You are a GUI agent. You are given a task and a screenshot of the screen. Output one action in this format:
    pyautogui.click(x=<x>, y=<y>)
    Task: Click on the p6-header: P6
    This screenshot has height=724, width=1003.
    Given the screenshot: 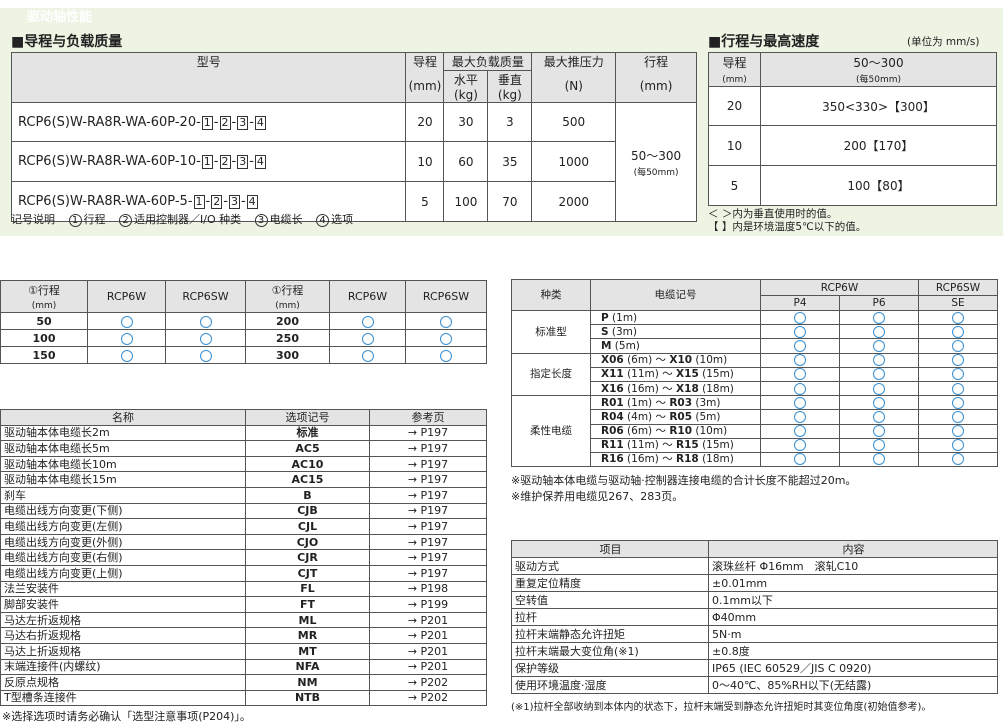 What is the action you would take?
    pyautogui.click(x=879, y=303)
    